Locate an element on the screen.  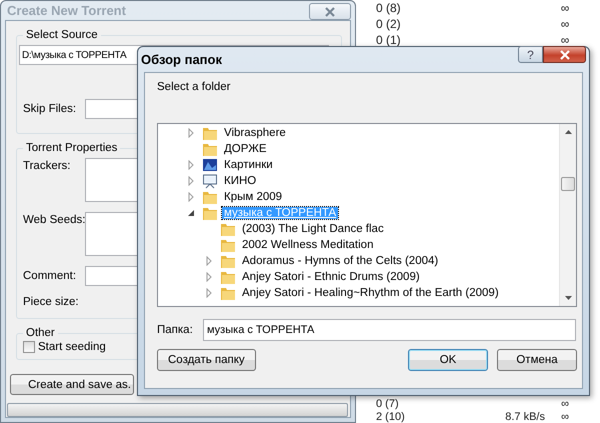
scrollbar is located at coordinates (567, 215).